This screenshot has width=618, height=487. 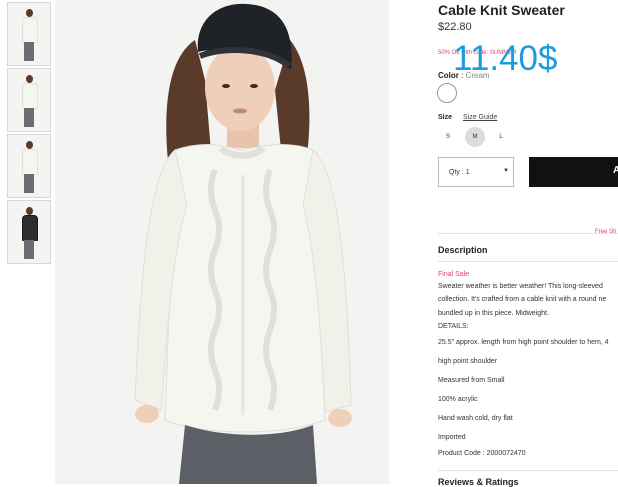 What do you see at coordinates (447, 93) in the screenshot?
I see `color-swatch-cream` at bounding box center [447, 93].